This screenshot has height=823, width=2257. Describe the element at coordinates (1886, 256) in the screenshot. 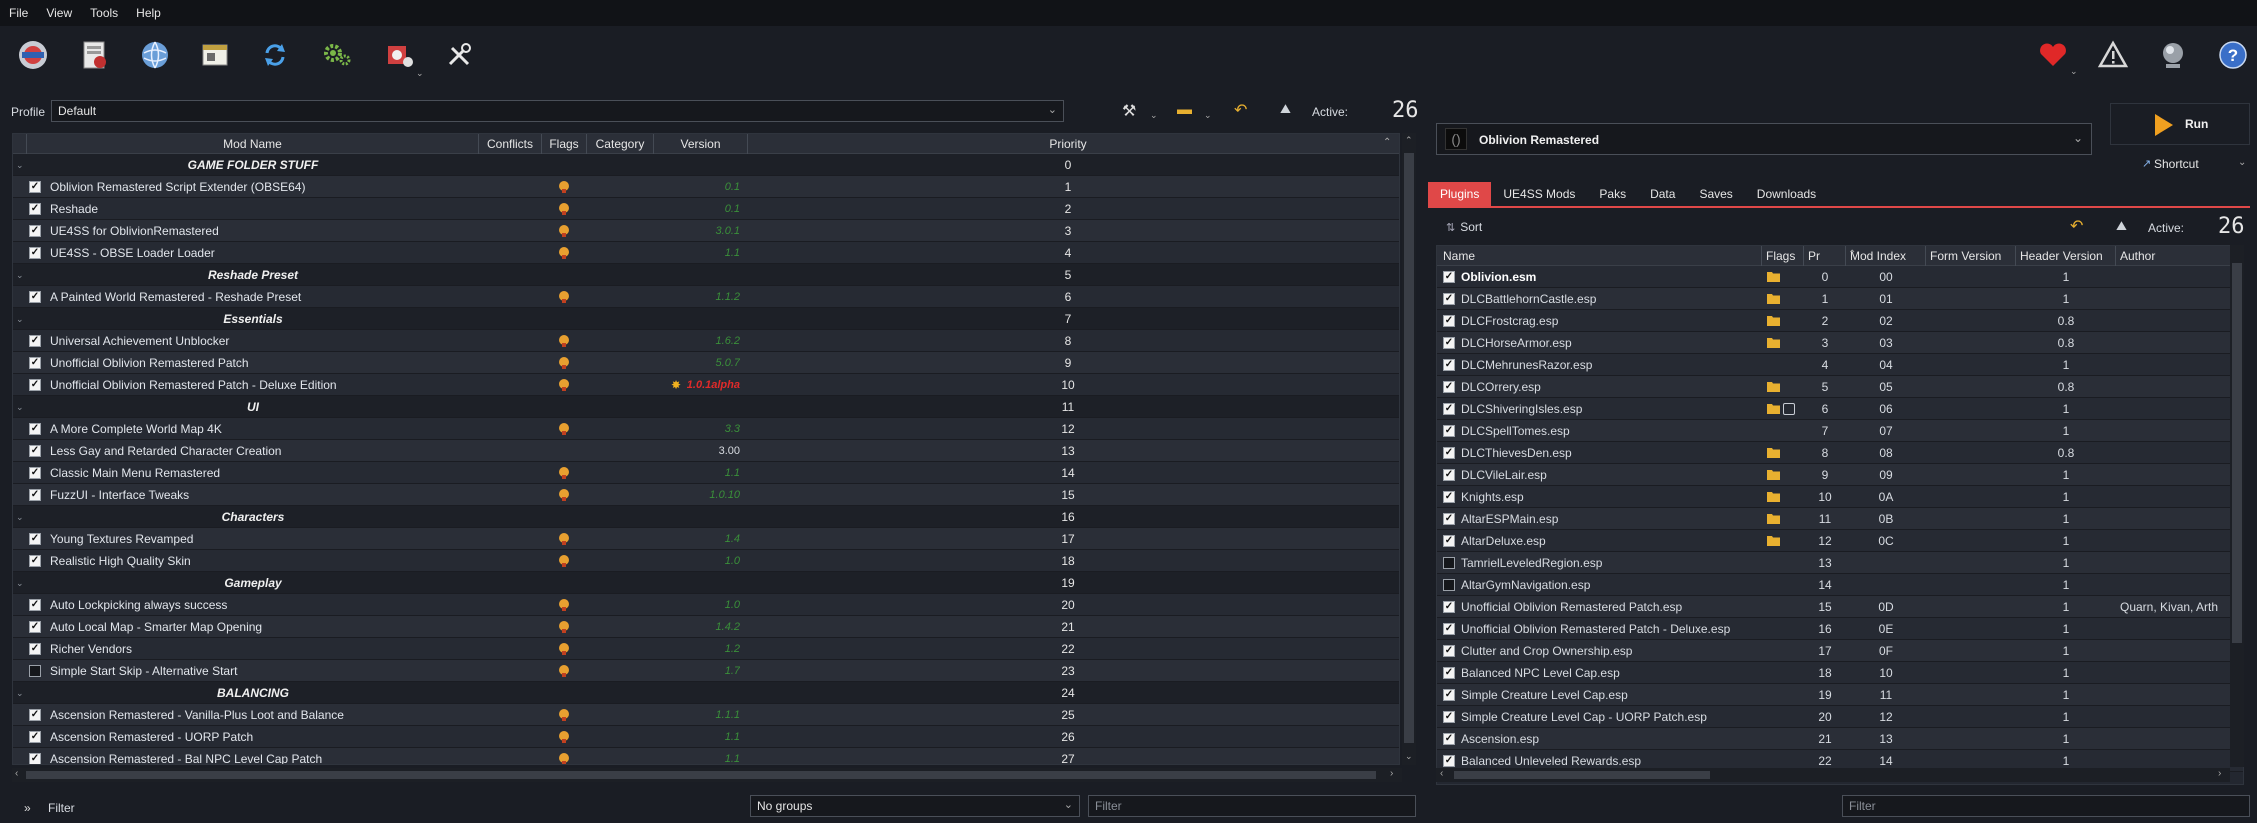

I see `col-mod-index: Mod Index` at that location.